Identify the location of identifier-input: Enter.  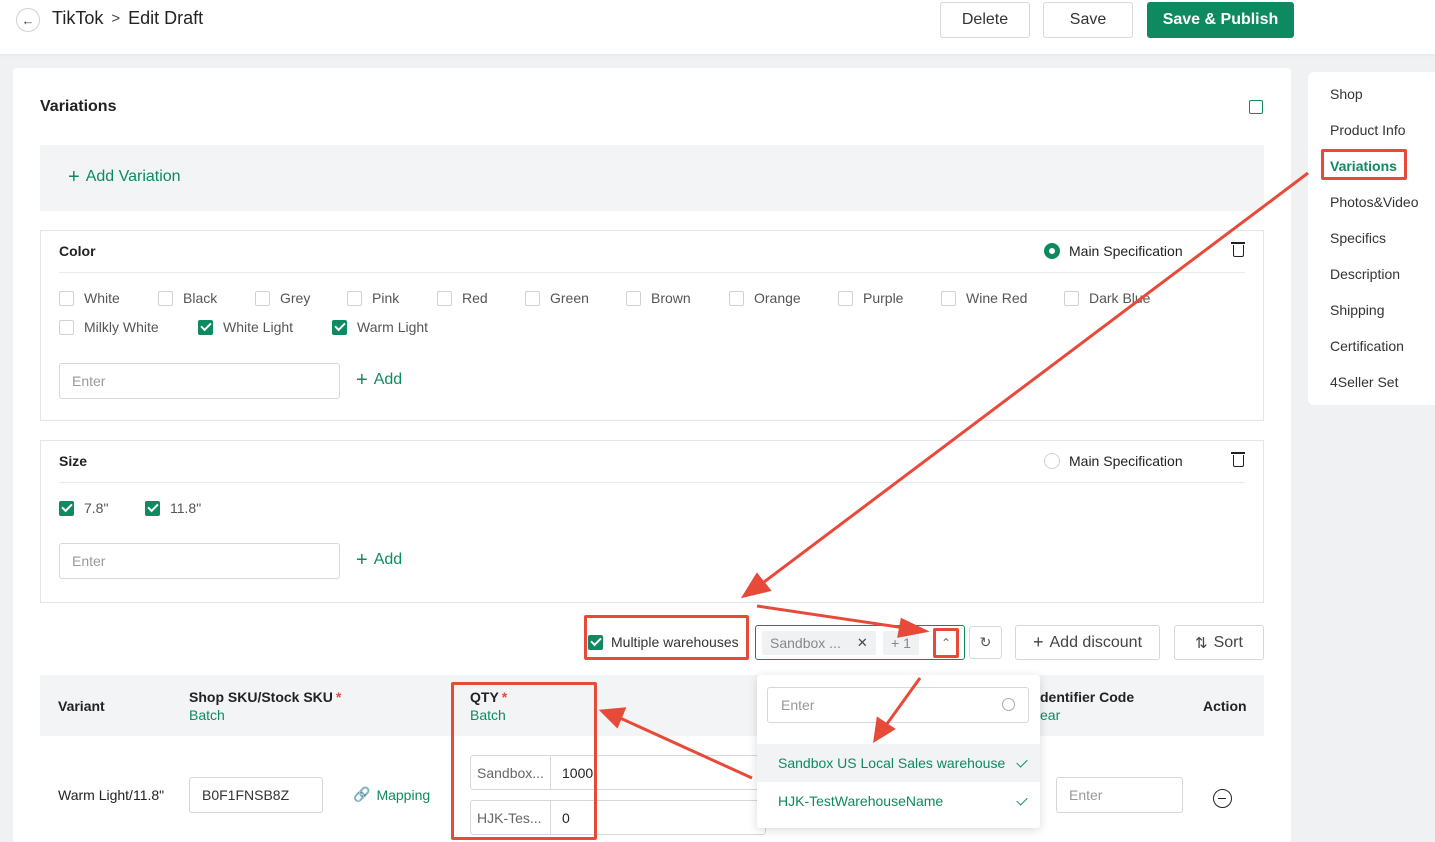
(1119, 795).